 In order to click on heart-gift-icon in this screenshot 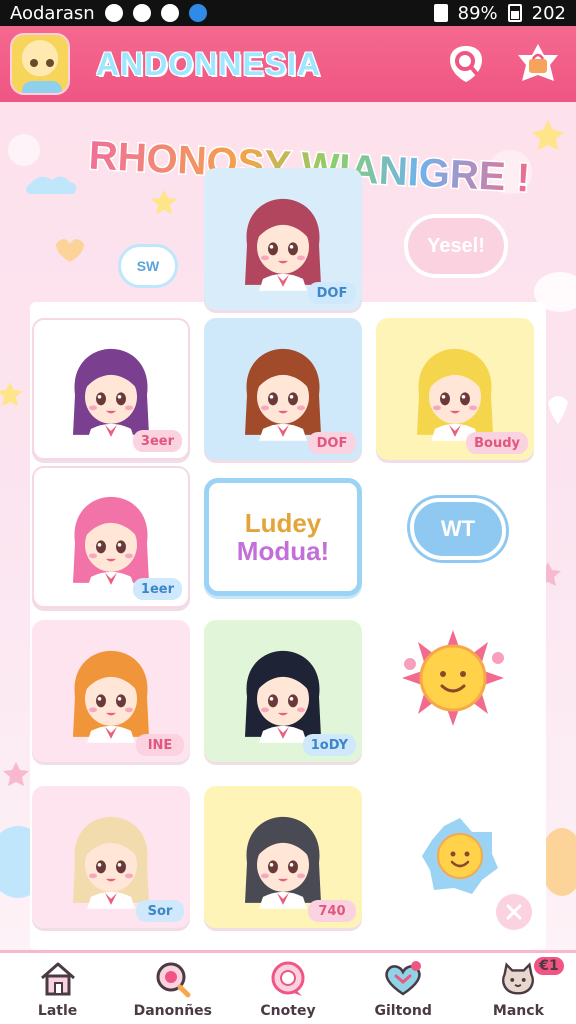, I will do `click(403, 979)`.